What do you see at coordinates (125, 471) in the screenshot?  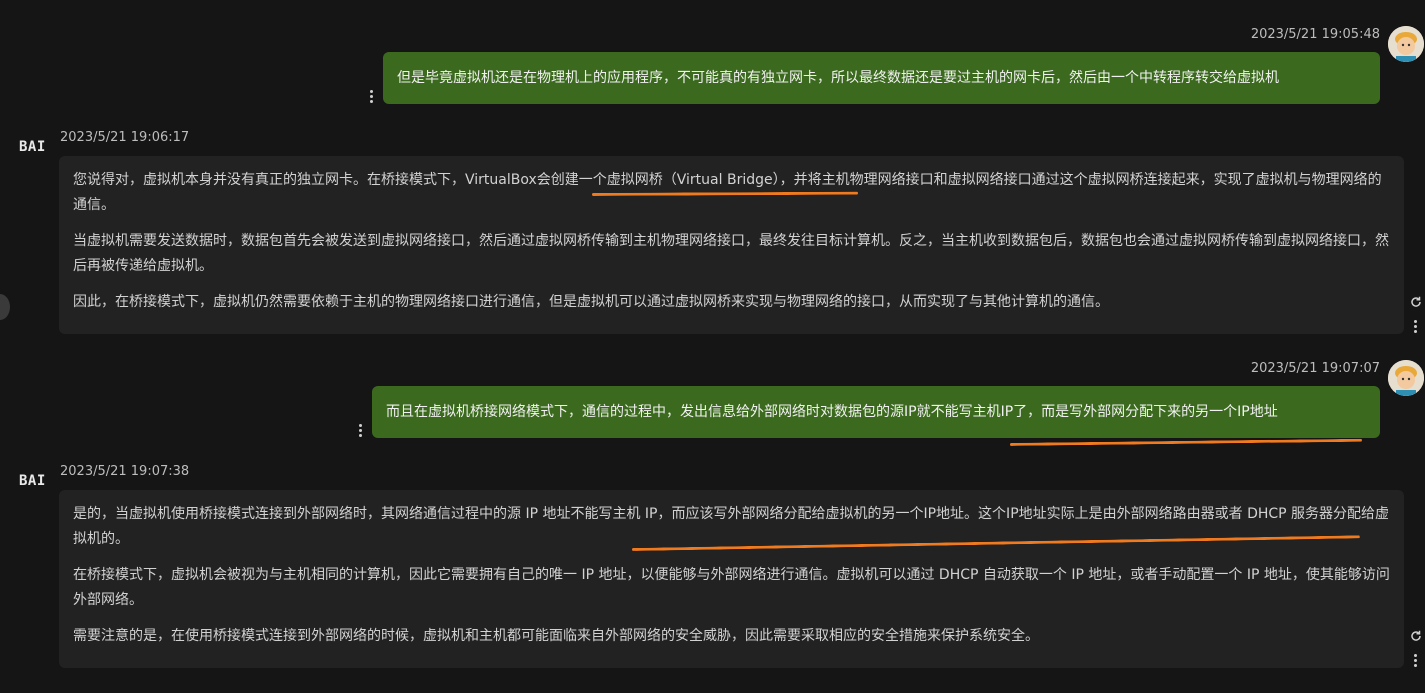 I see `message-timestamp: 2023/5/21 19:07:38` at bounding box center [125, 471].